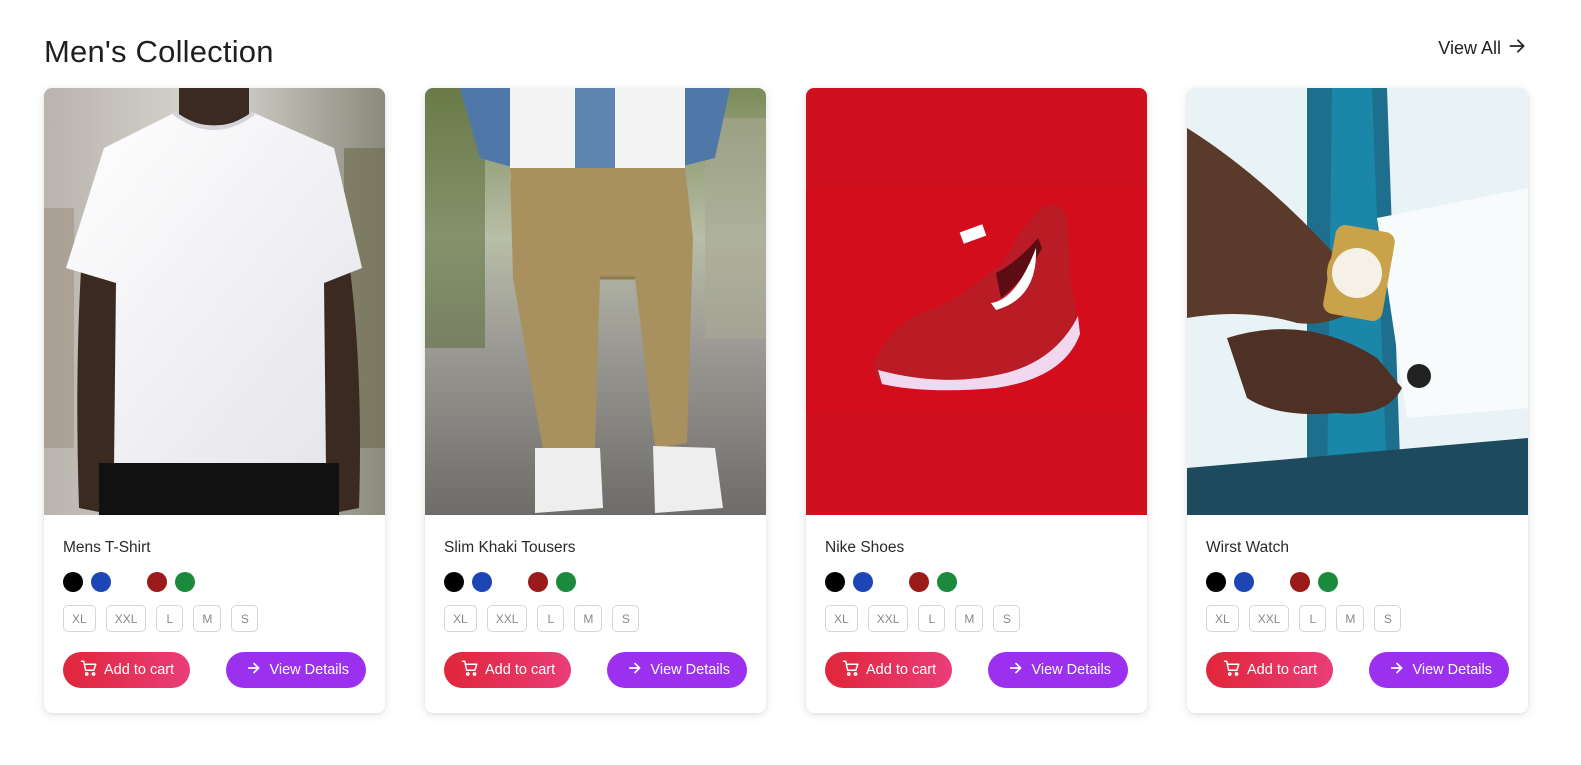 This screenshot has height=765, width=1581. I want to click on product-image-khaki-trousers, so click(595, 301).